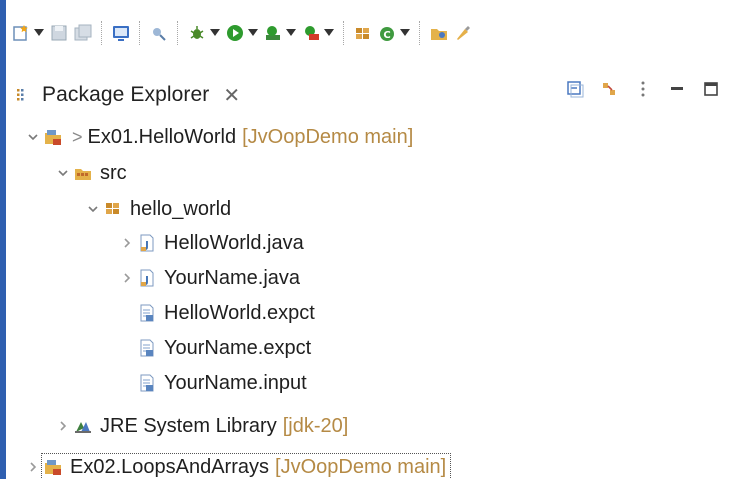 Image resolution: width=732 pixels, height=479 pixels. What do you see at coordinates (369, 243) in the screenshot?
I see `tree-item-helloworld-java: J HelloWorld.java` at bounding box center [369, 243].